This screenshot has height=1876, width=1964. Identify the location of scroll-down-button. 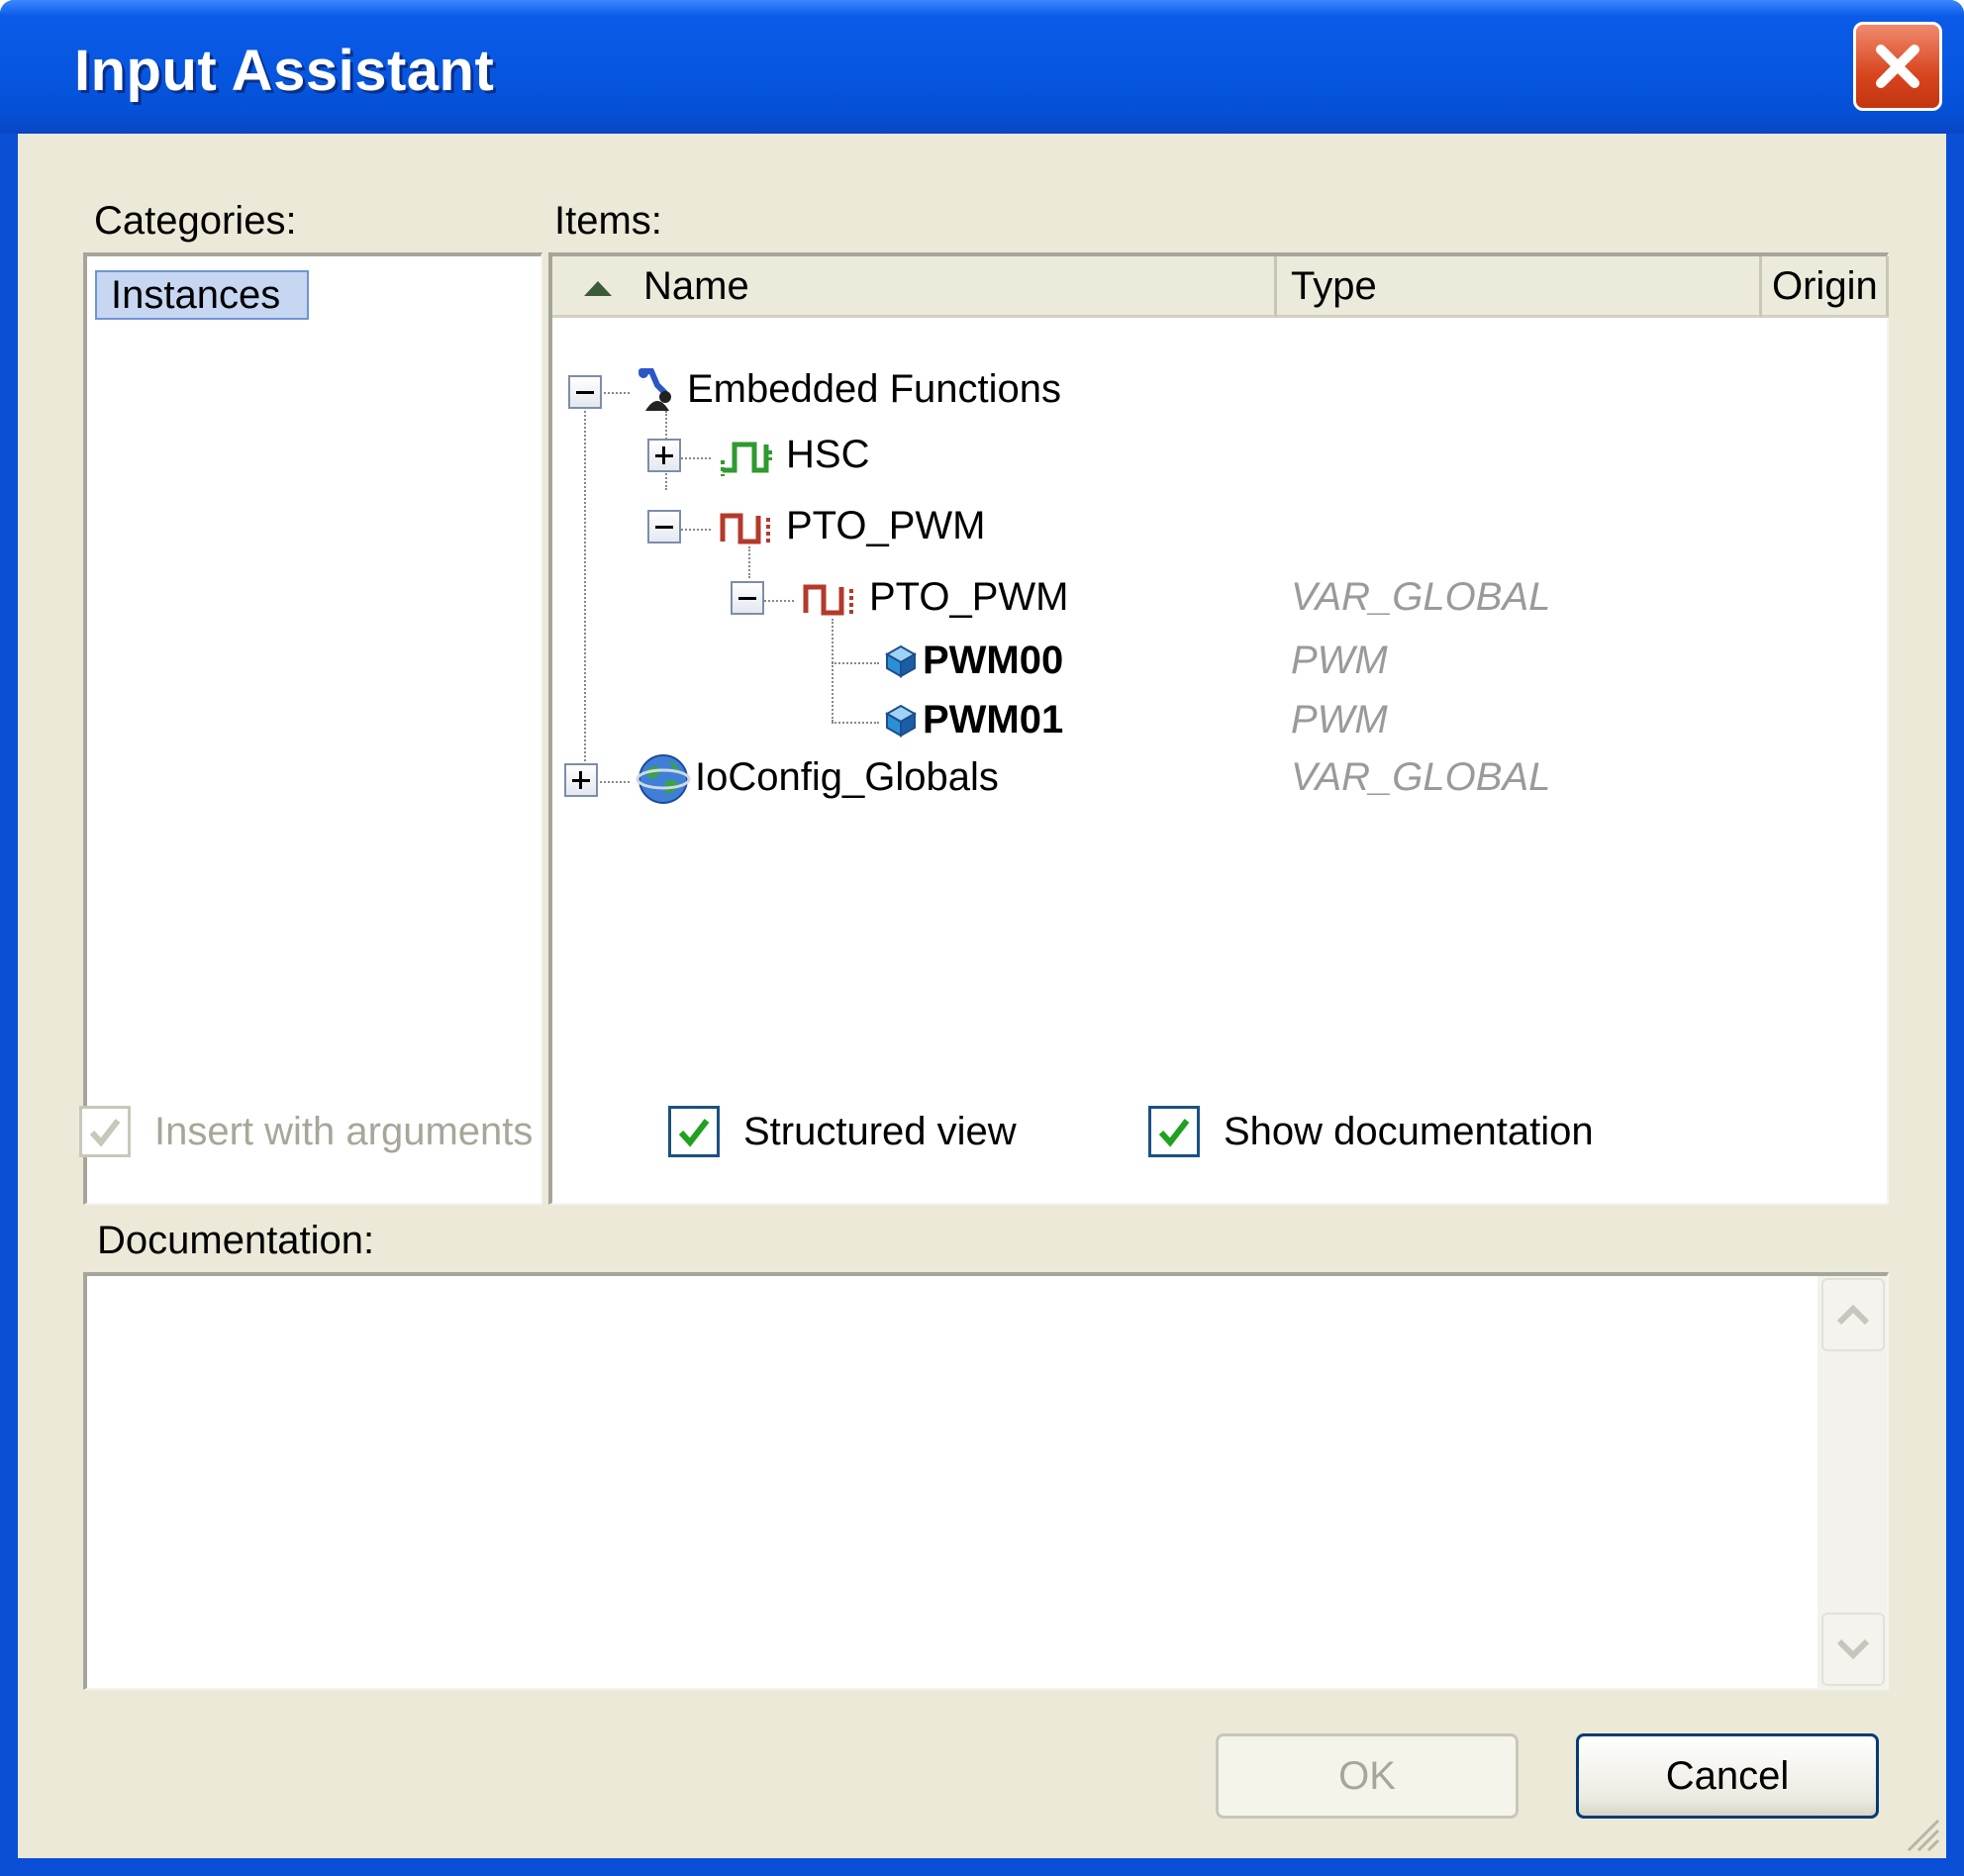
(1853, 1649).